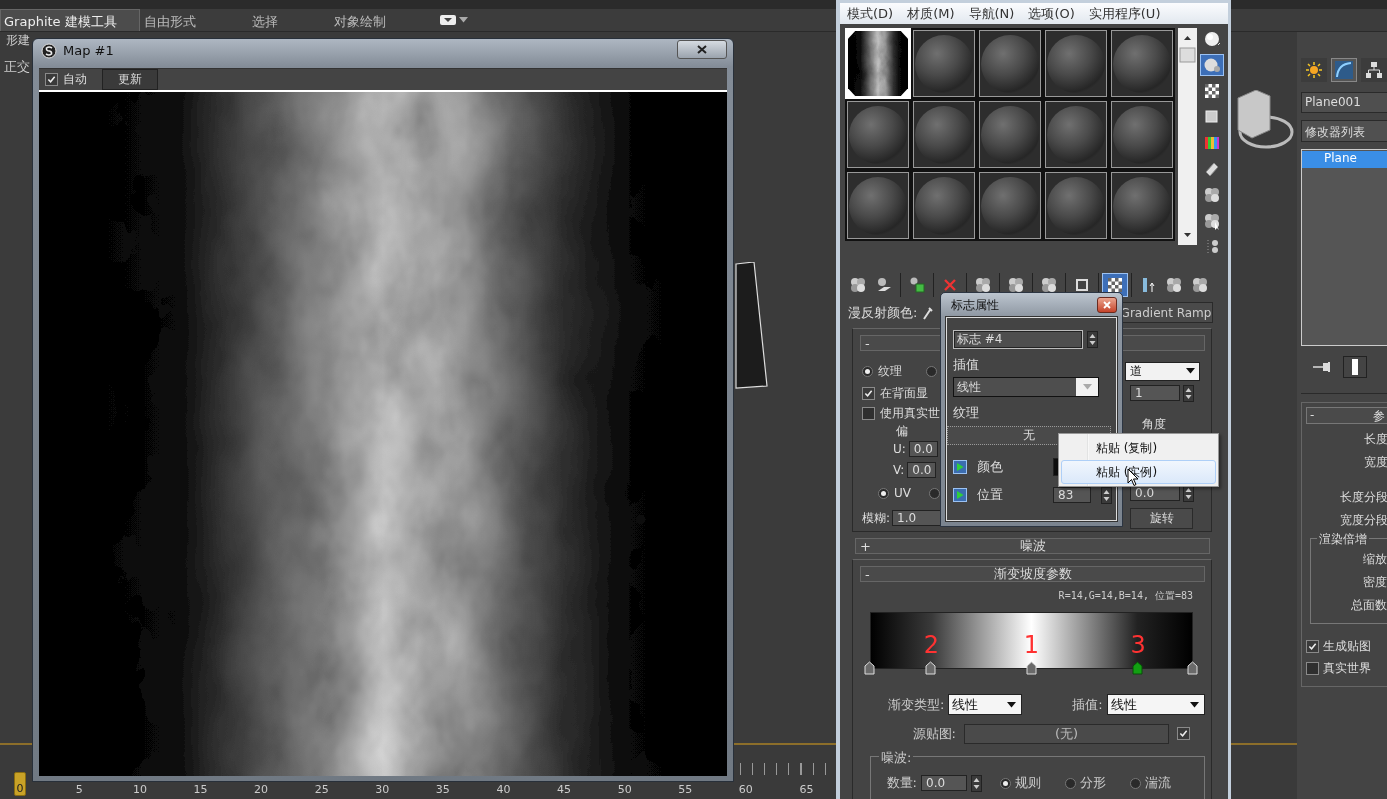  I want to click on group-title: 噪波:, so click(896, 758).